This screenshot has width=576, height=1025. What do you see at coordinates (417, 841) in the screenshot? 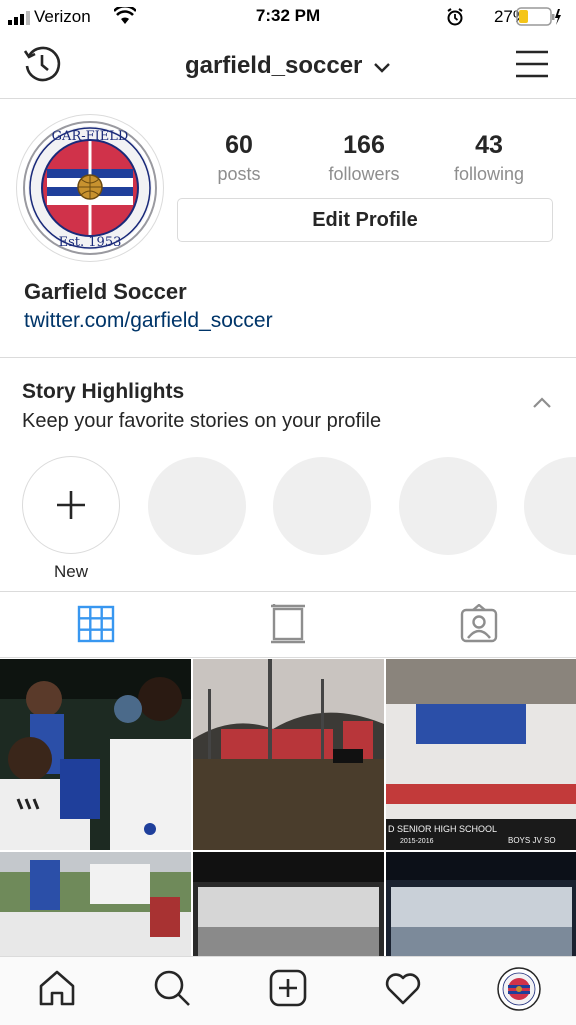
I see `photo-caption-year: 2015-2016` at bounding box center [417, 841].